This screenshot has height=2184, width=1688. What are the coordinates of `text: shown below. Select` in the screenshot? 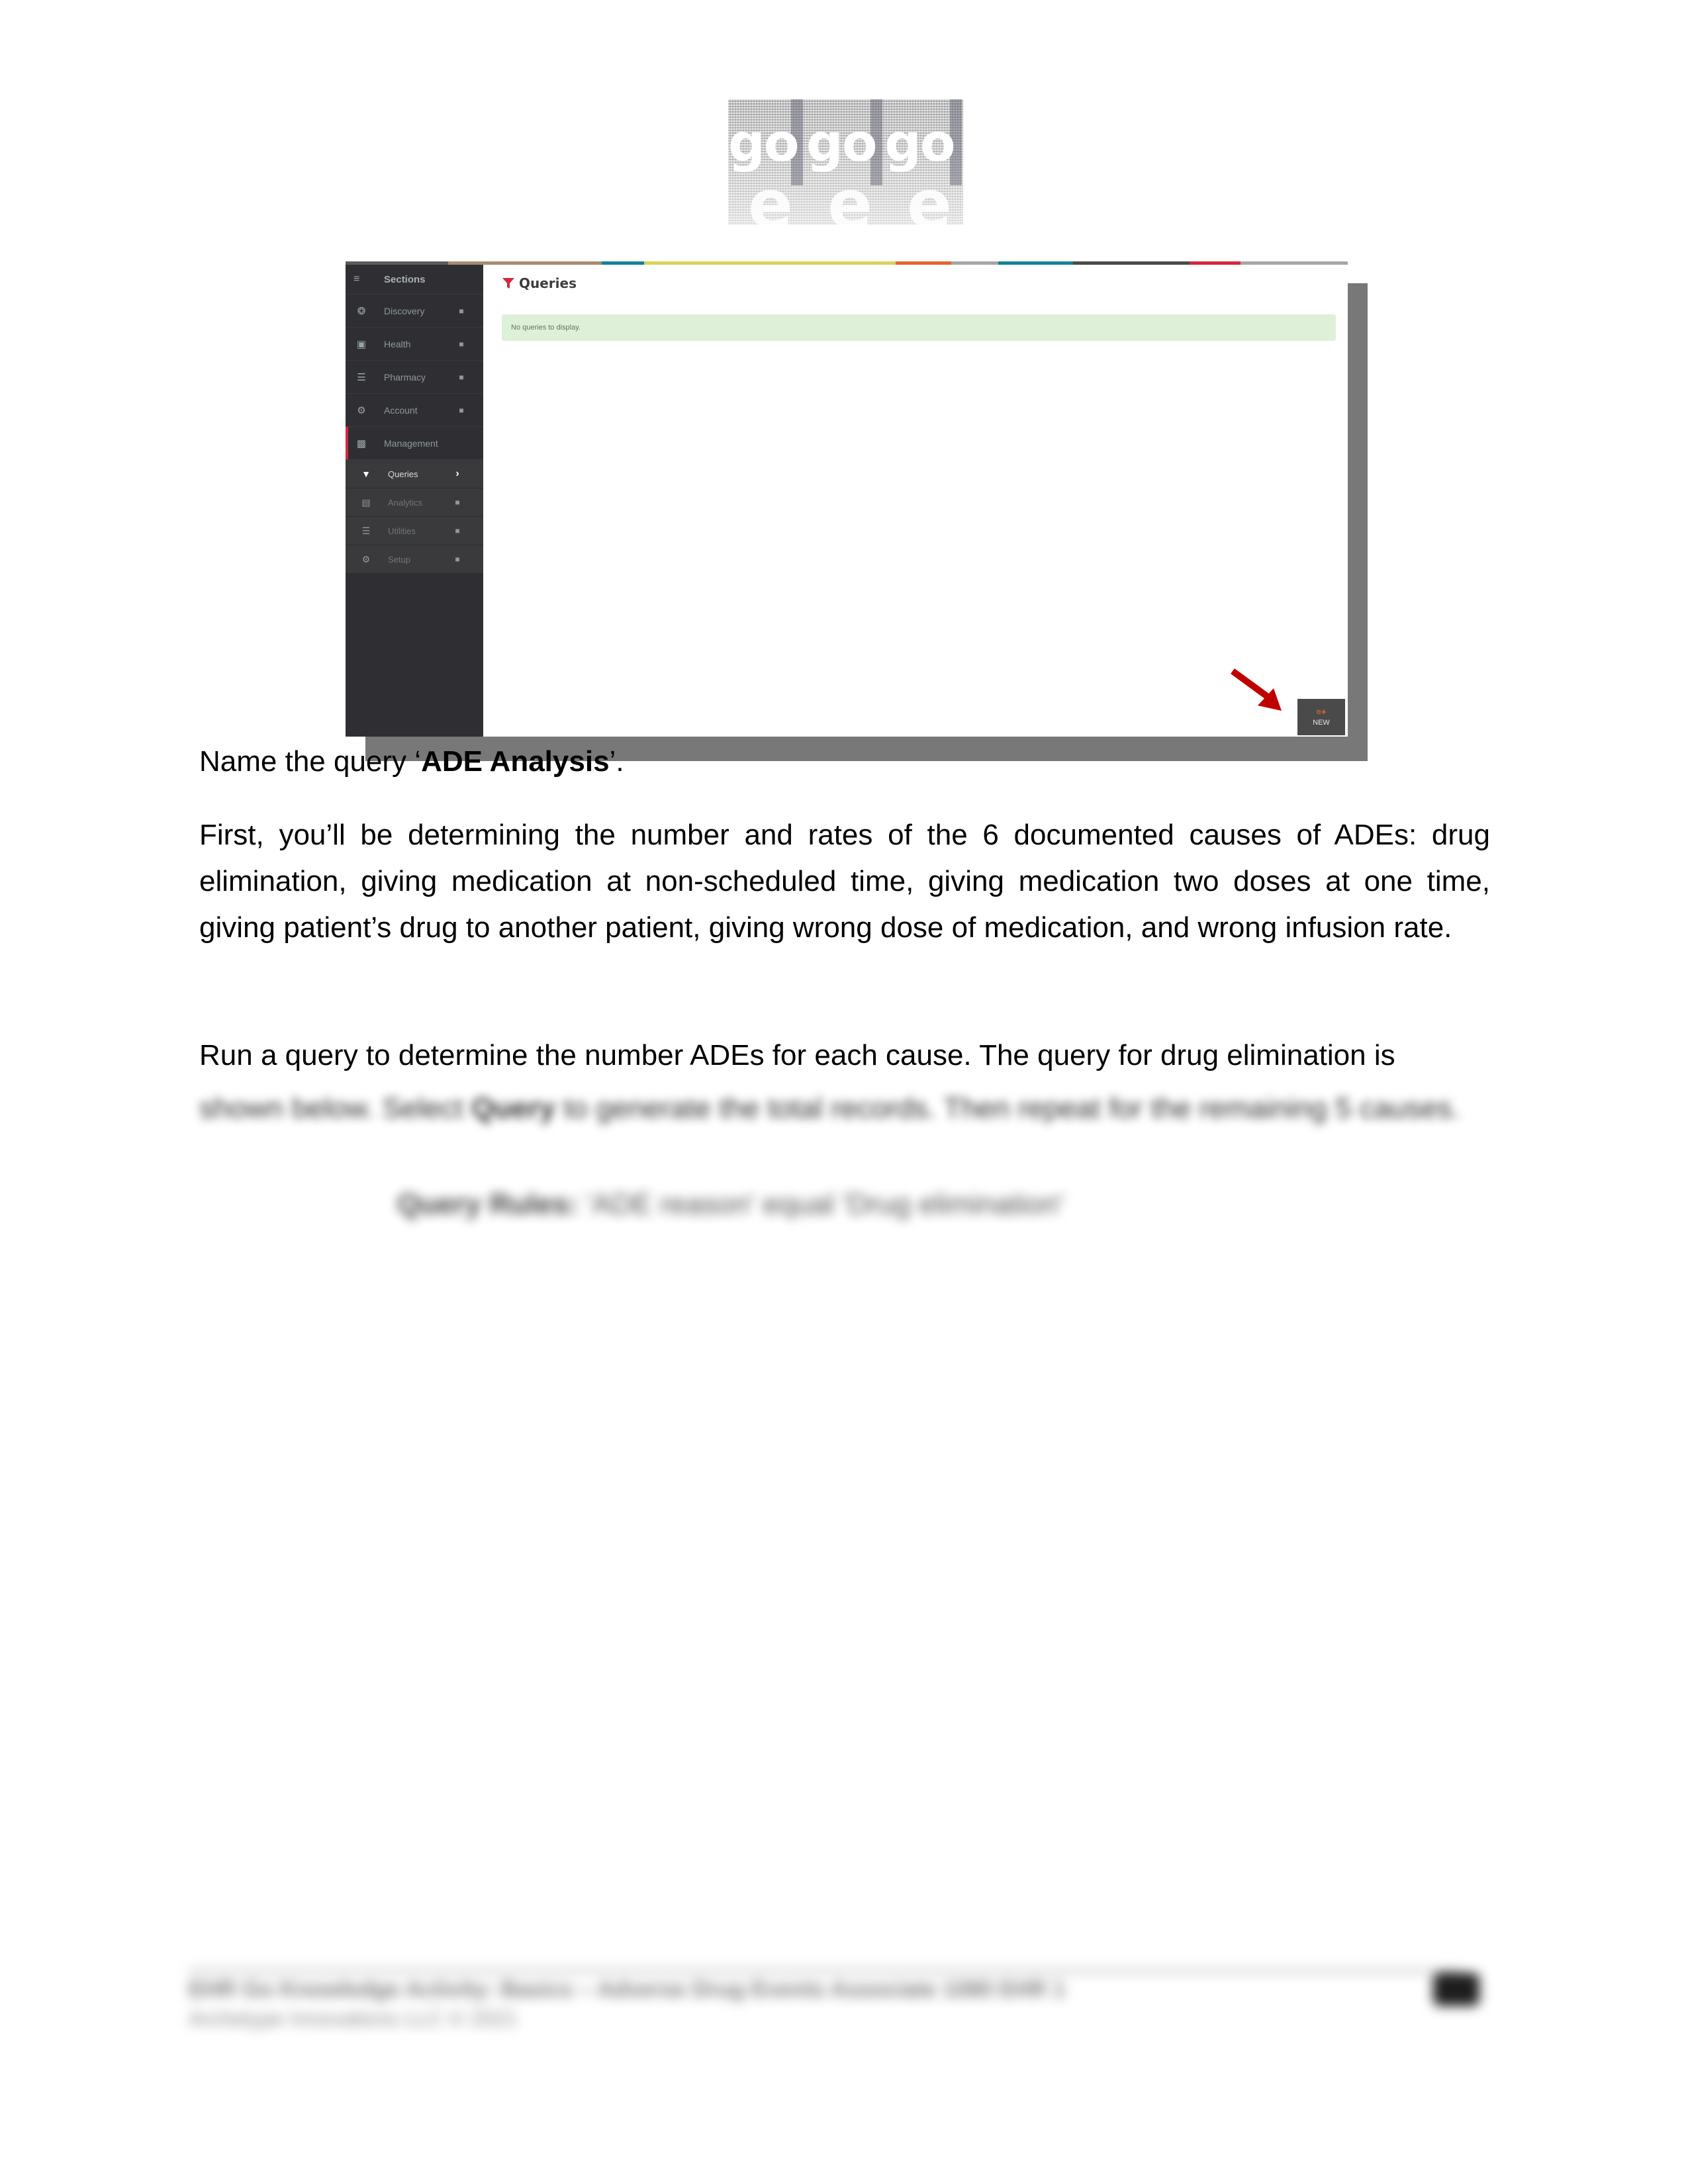 It's located at (335, 1108).